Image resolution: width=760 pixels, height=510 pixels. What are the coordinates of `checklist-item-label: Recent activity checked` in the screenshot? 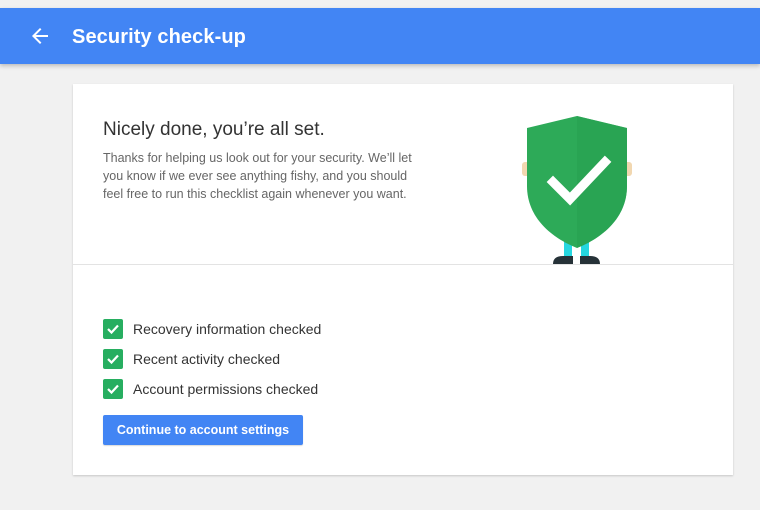 It's located at (207, 359).